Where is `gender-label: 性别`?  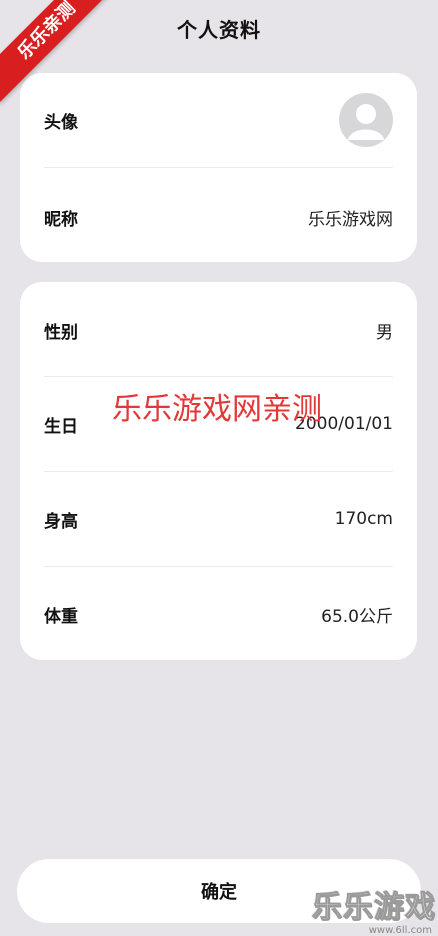 gender-label: 性别 is located at coordinates (61, 332).